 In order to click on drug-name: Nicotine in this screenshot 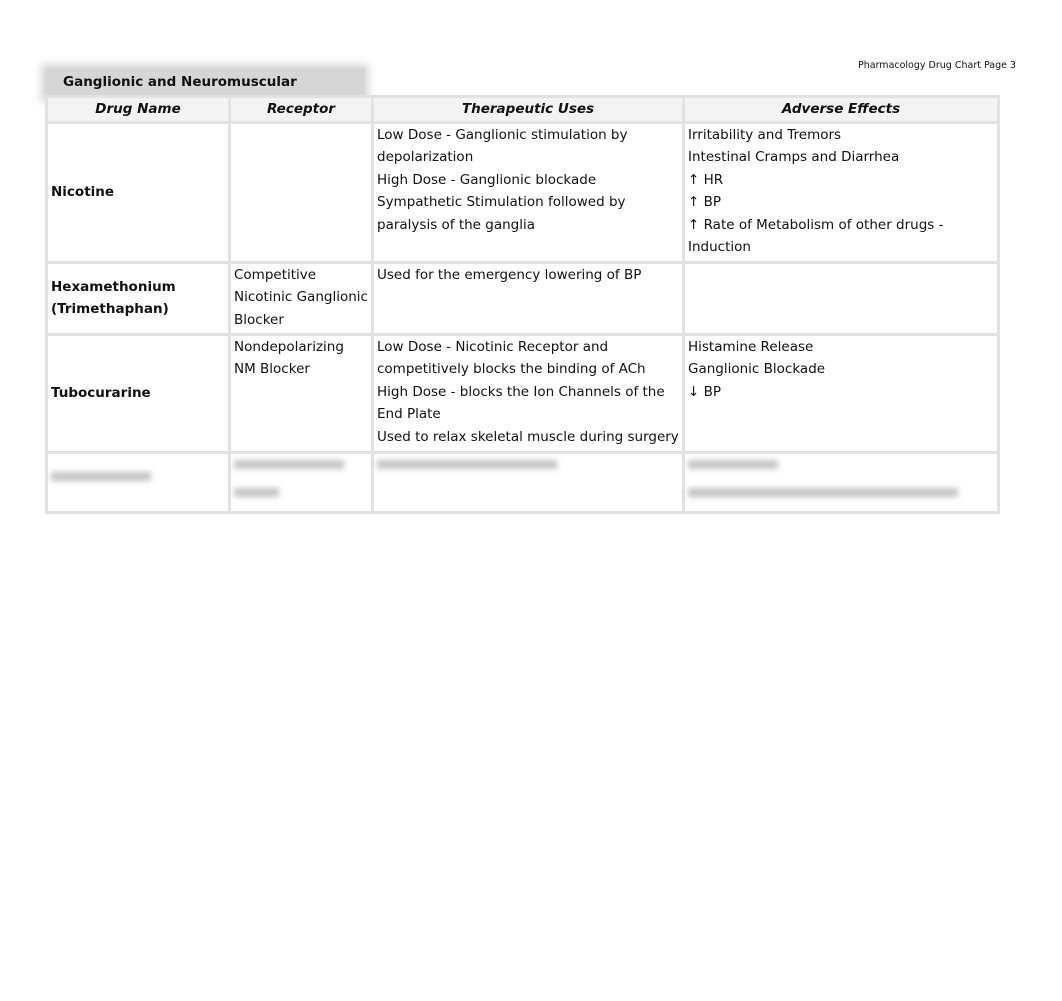, I will do `click(138, 192)`.